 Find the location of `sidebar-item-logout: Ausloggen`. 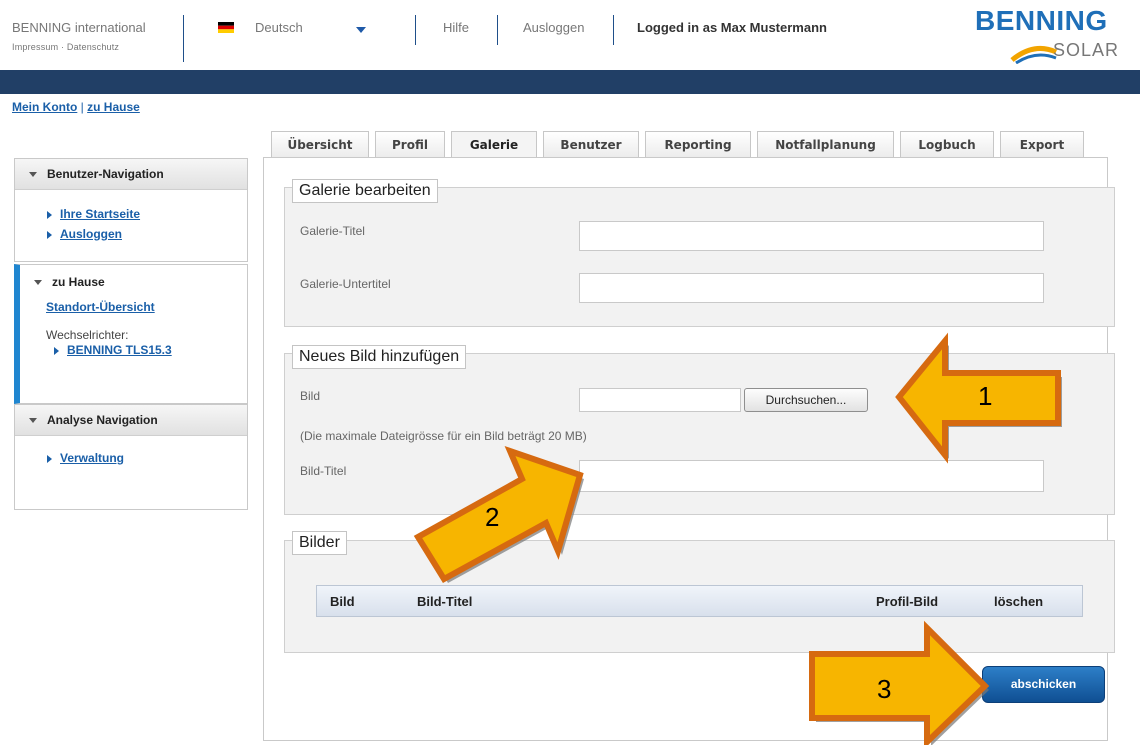

sidebar-item-logout: Ausloggen is located at coordinates (147, 234).